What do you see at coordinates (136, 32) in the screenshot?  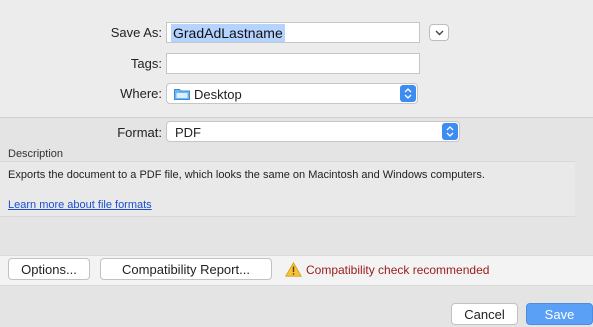 I see `save-as-label: Save As:` at bounding box center [136, 32].